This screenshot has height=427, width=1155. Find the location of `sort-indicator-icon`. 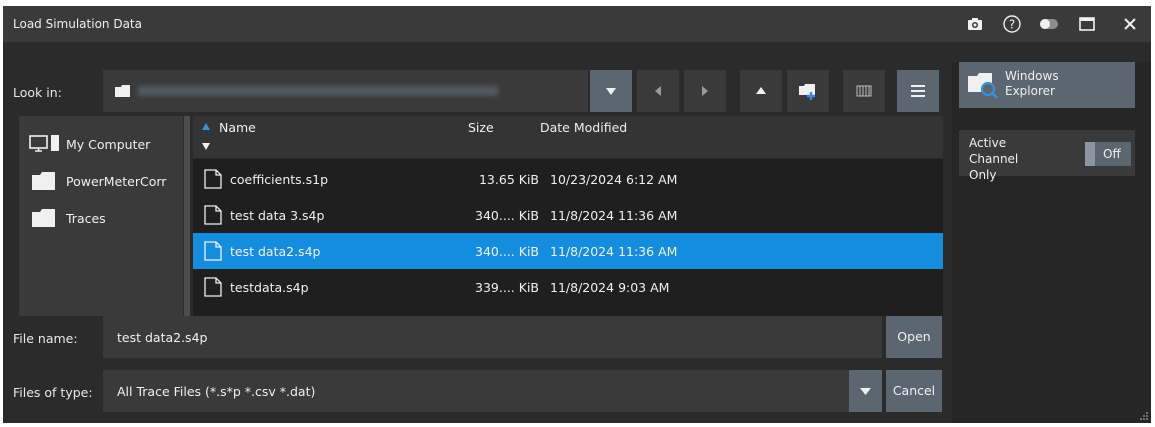

sort-indicator-icon is located at coordinates (206, 136).